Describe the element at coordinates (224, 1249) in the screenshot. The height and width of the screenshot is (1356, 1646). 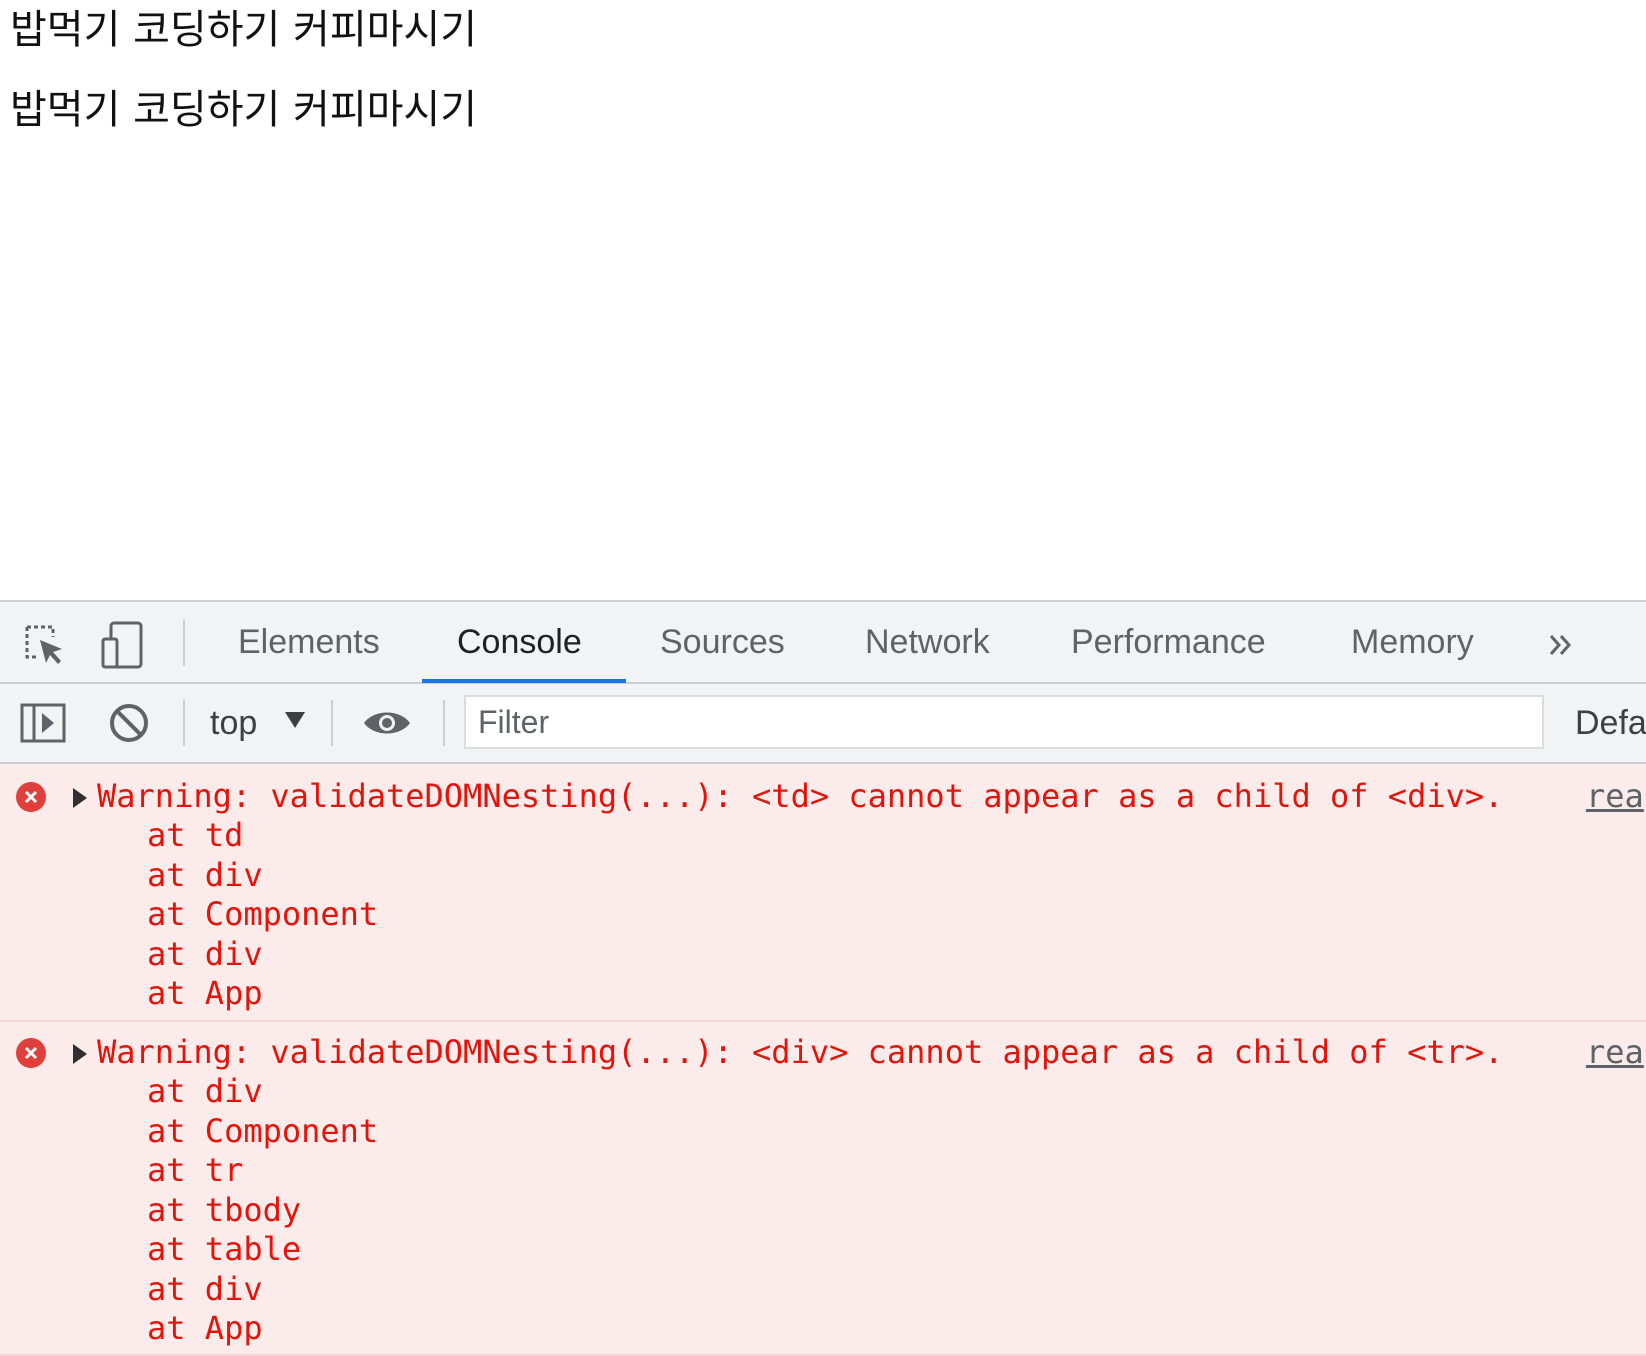
I see `stack-frame: at table` at that location.